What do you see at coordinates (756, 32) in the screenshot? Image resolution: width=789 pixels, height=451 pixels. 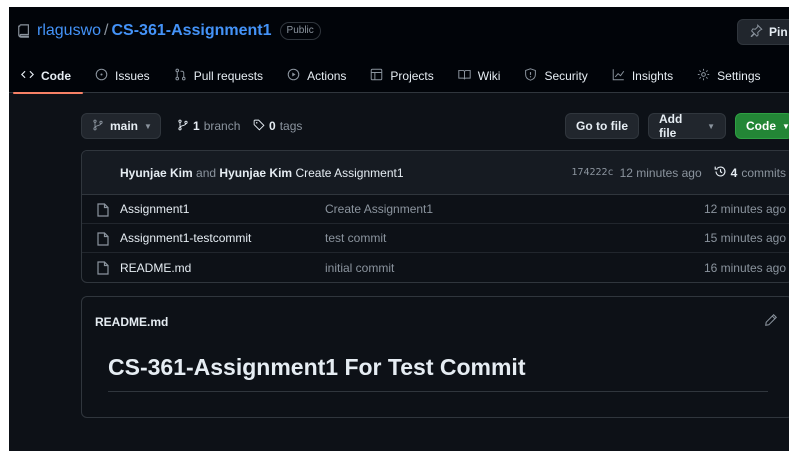 I see `pin-icon` at bounding box center [756, 32].